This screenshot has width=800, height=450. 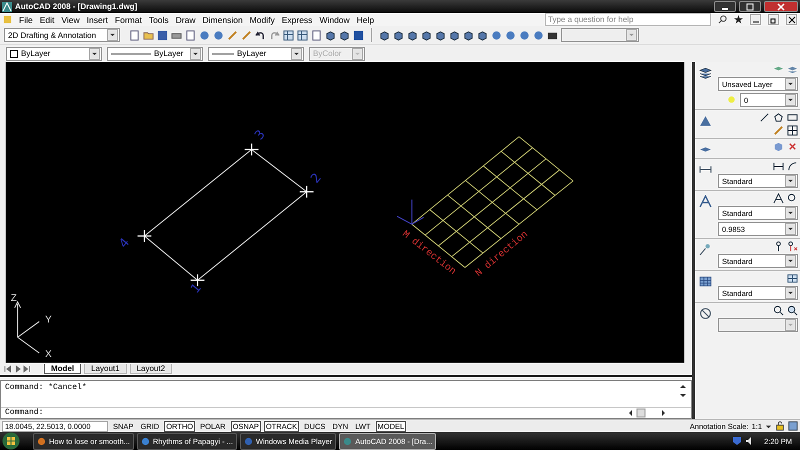 What do you see at coordinates (13, 298) in the screenshot?
I see `axis-label: Z` at bounding box center [13, 298].